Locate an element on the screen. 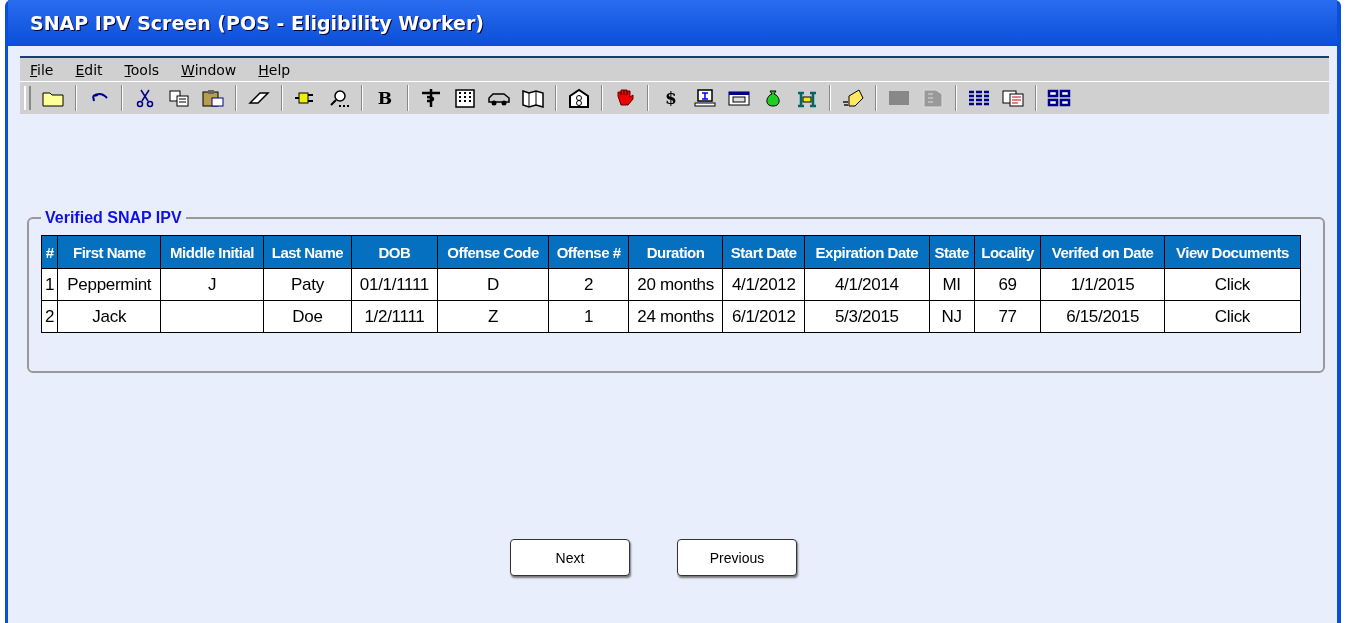 Image resolution: width=1345 pixels, height=623 pixels. table-cell: 20 months is located at coordinates (675, 284).